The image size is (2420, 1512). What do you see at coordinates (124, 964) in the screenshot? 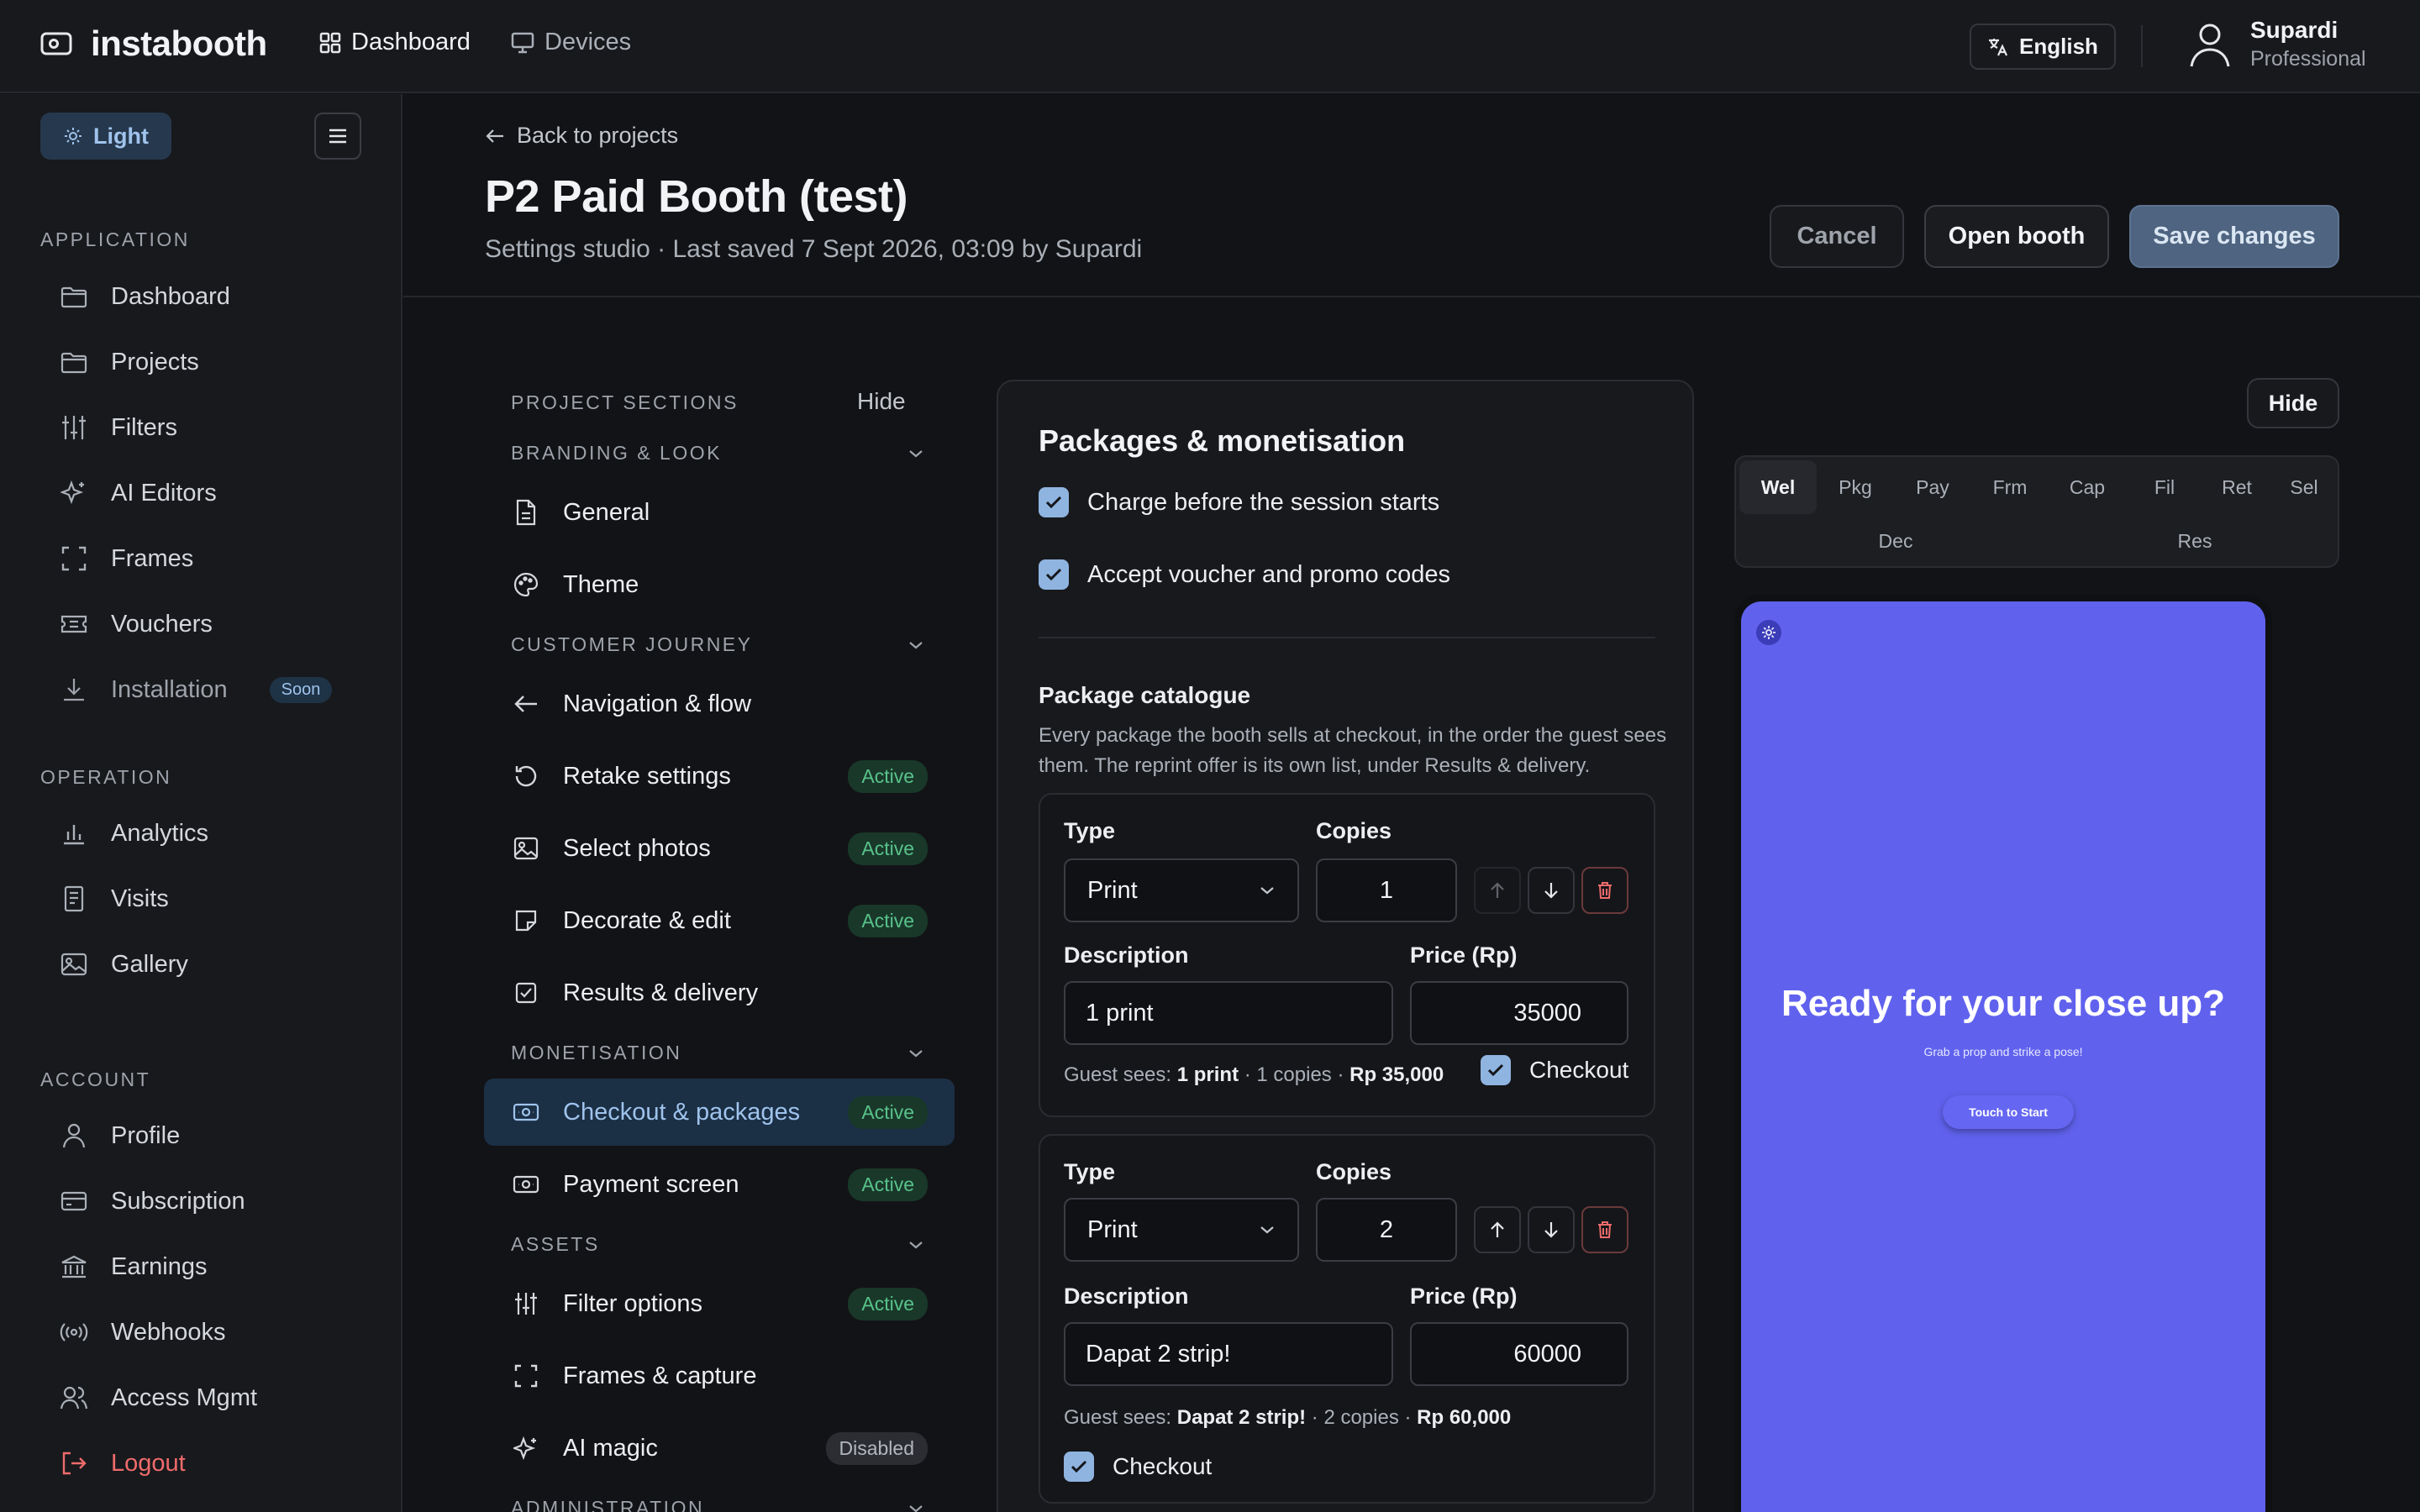
I see `sidebar-item-gallery: Gallery` at bounding box center [124, 964].